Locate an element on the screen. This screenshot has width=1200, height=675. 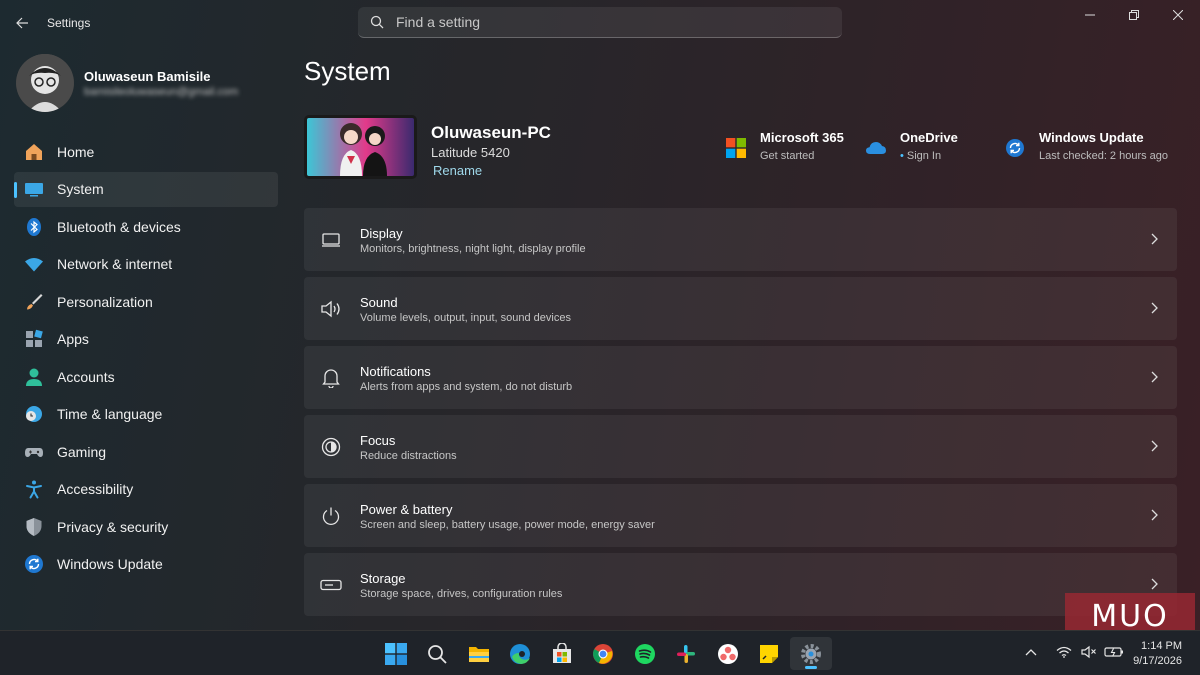
brush-icon is located at coordinates (34, 302).